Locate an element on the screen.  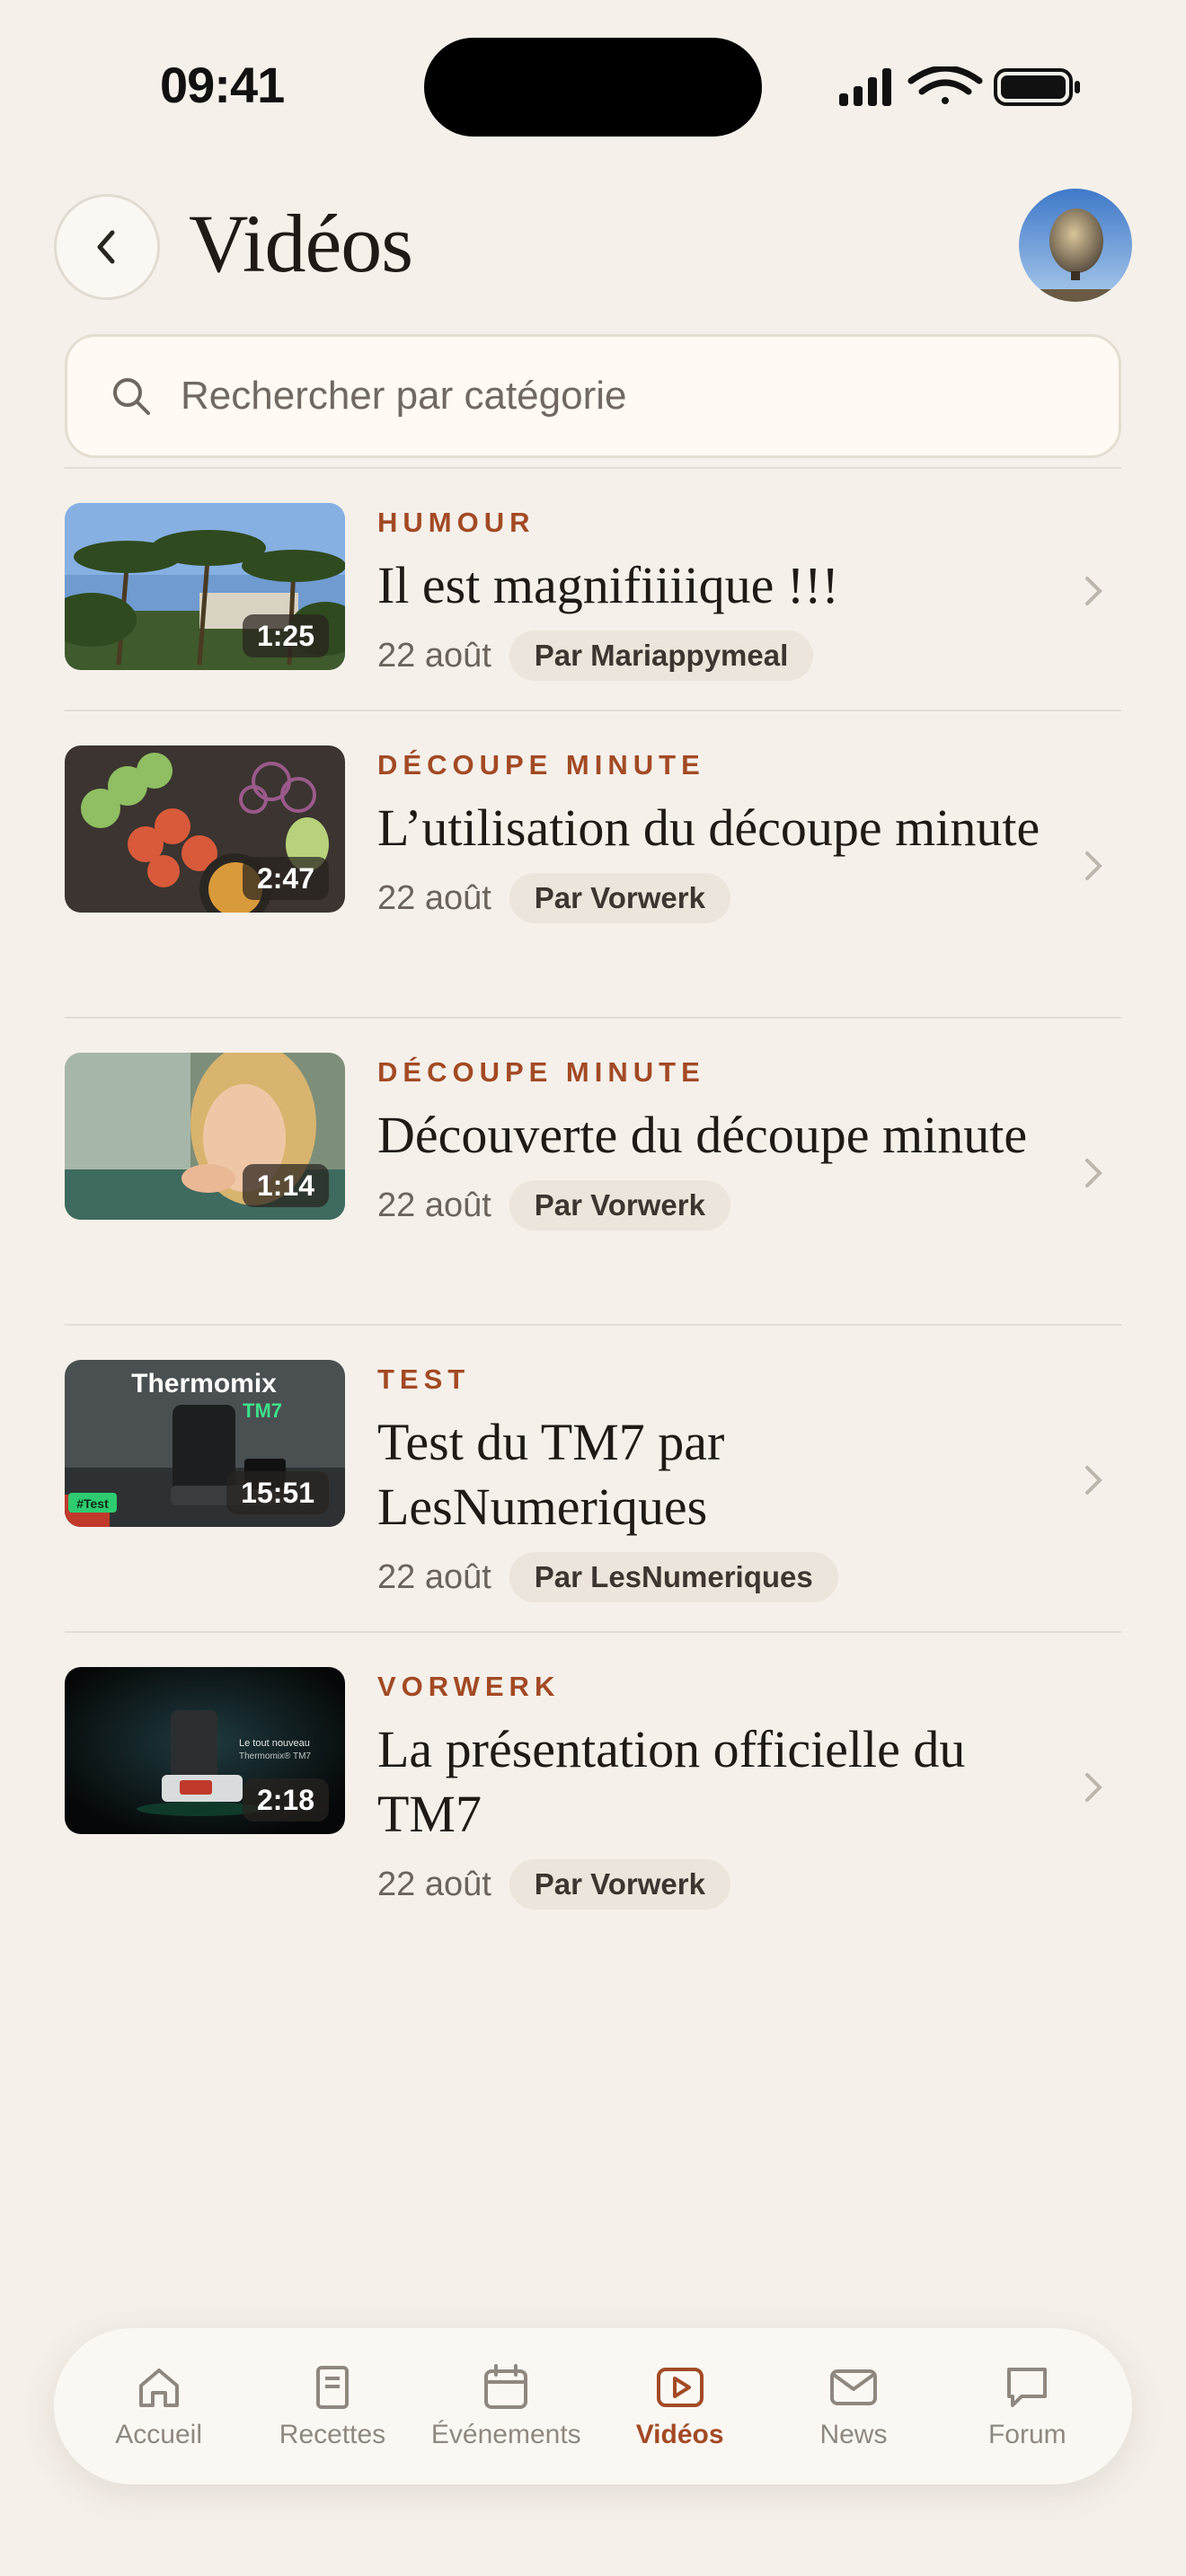
tab-label: Recettes is located at coordinates (332, 2434).